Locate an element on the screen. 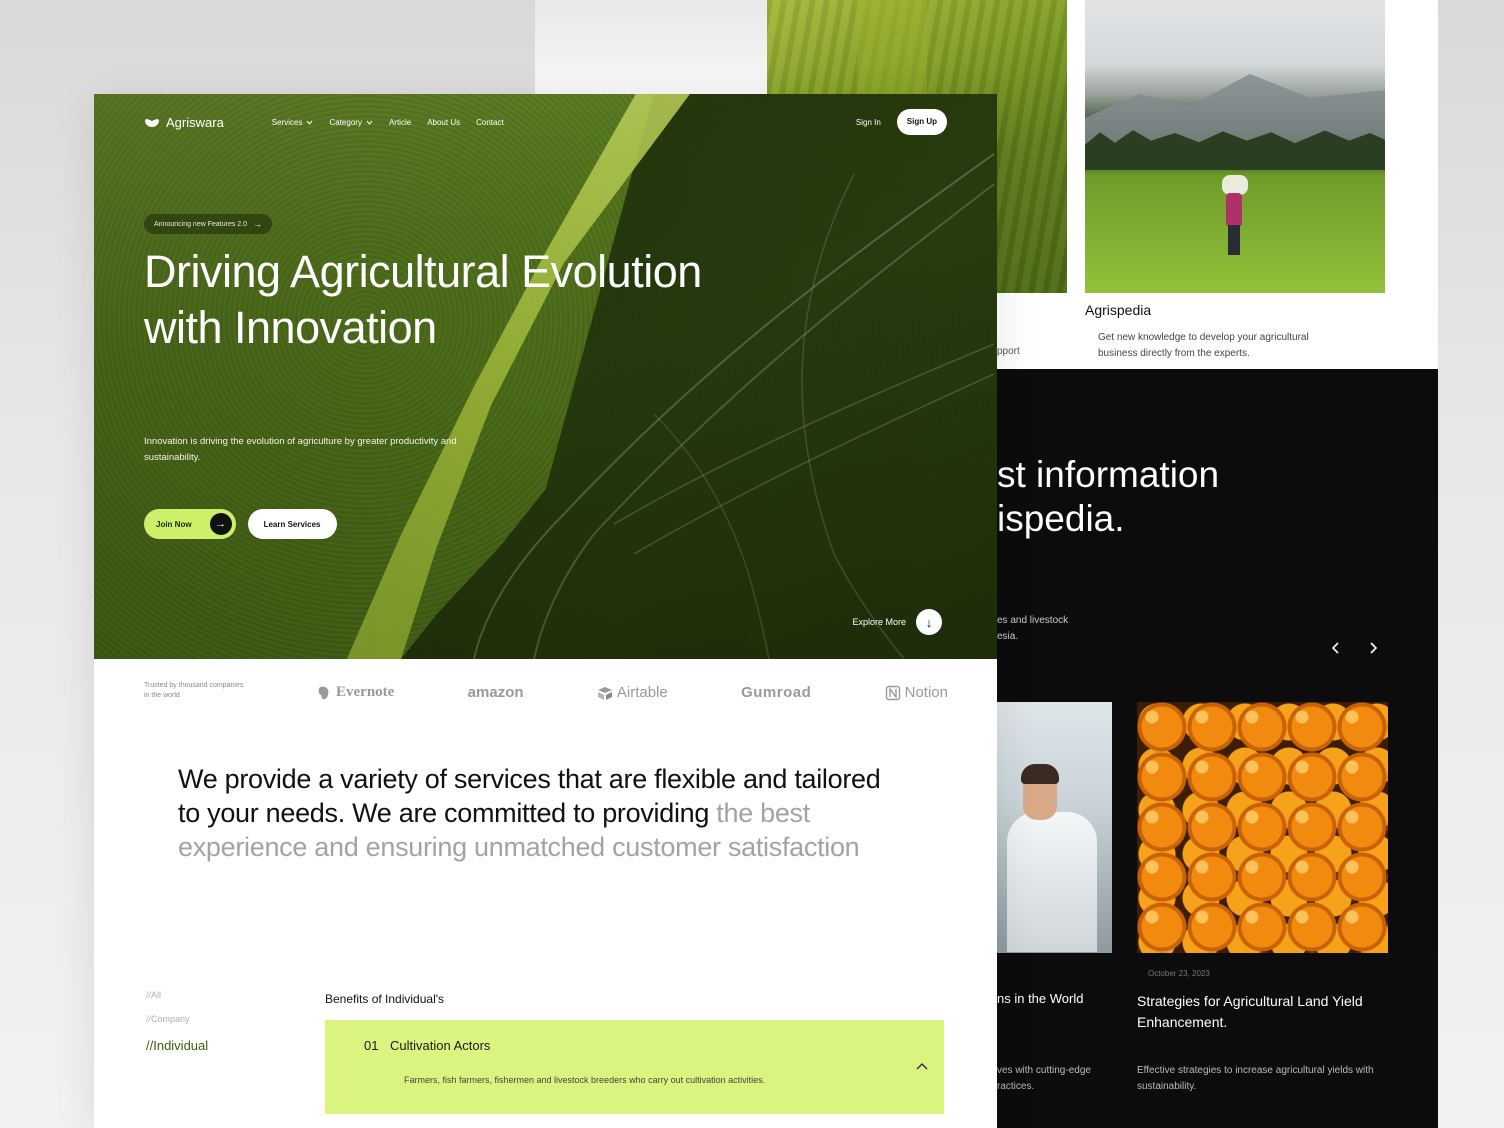  article-card-image-lab is located at coordinates (1054, 827).